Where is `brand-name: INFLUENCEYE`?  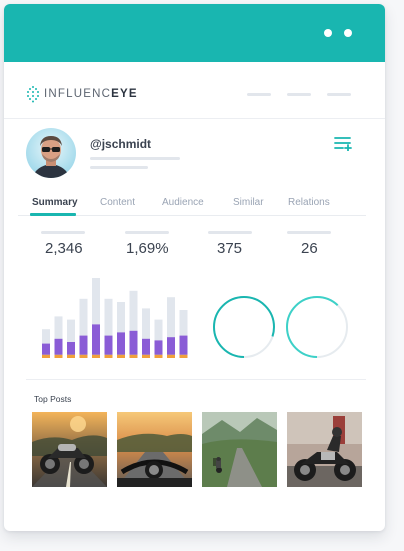 brand-name: INFLUENCEYE is located at coordinates (91, 94).